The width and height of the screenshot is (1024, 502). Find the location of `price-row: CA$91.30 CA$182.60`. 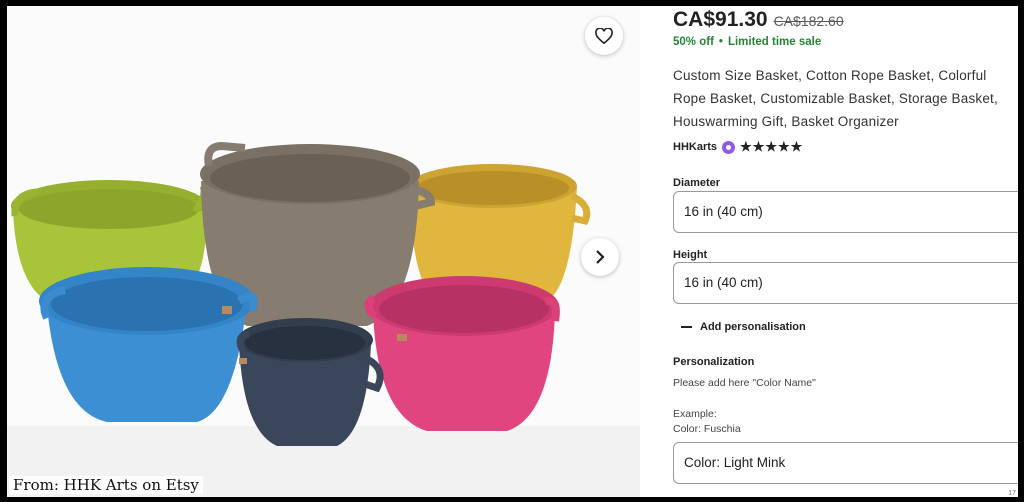

price-row: CA$91.30 CA$182.60 is located at coordinates (758, 20).